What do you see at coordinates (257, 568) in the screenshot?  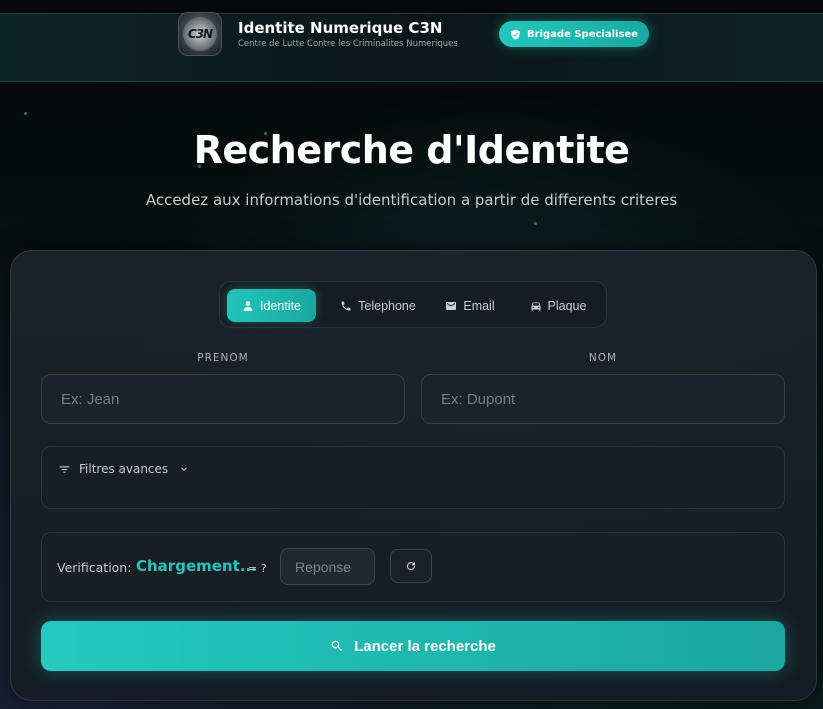 I see `captcha-equals: = ?` at bounding box center [257, 568].